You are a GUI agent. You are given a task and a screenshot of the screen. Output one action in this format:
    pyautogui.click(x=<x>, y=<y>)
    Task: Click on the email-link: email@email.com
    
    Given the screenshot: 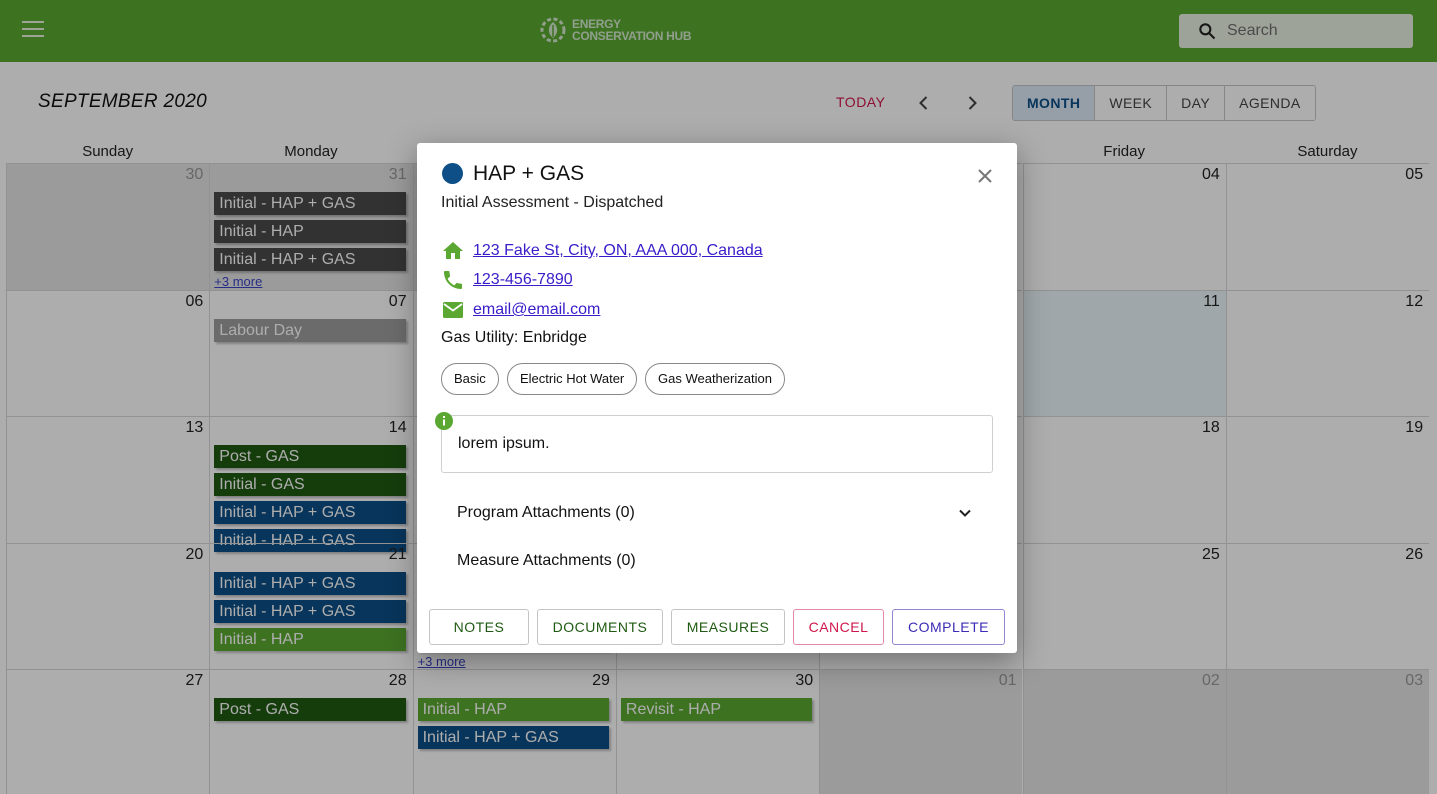 What is the action you would take?
    pyautogui.click(x=536, y=310)
    